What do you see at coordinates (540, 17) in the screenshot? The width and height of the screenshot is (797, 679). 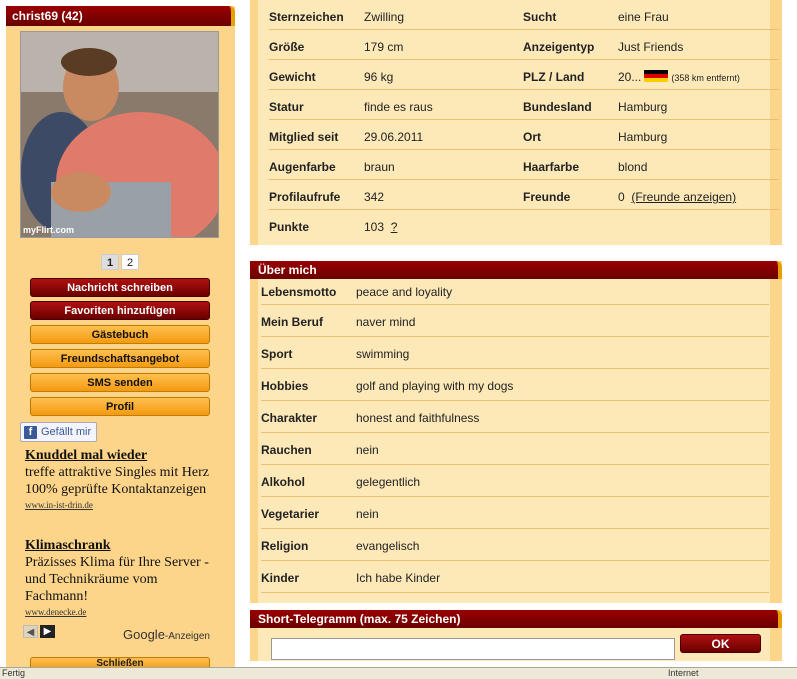 I see `info-label: Sucht` at bounding box center [540, 17].